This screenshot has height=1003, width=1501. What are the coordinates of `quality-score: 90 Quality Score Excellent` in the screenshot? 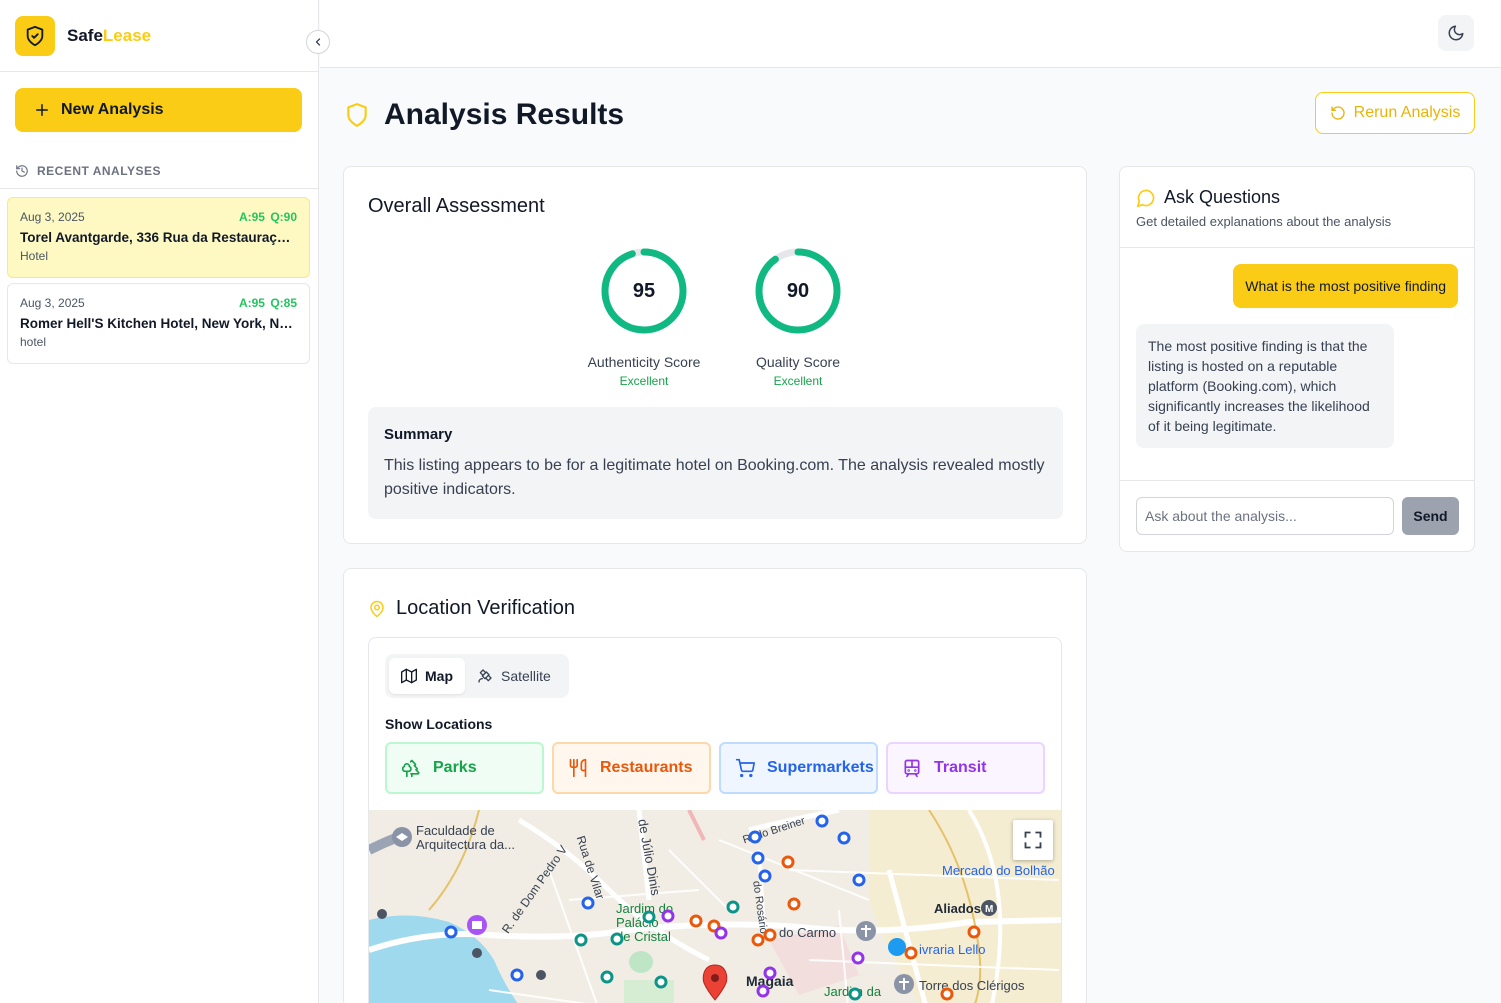 It's located at (798, 317).